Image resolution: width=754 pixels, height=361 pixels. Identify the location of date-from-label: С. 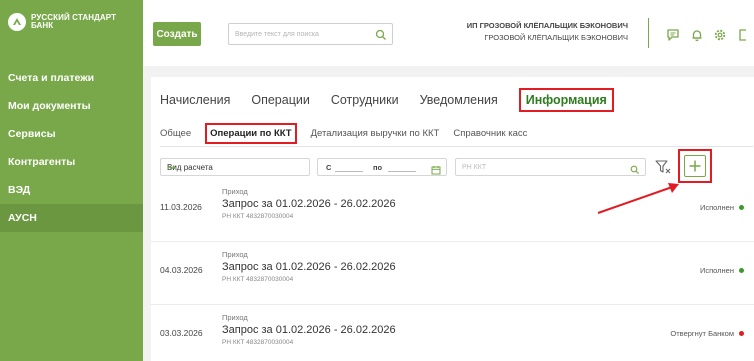
(329, 167).